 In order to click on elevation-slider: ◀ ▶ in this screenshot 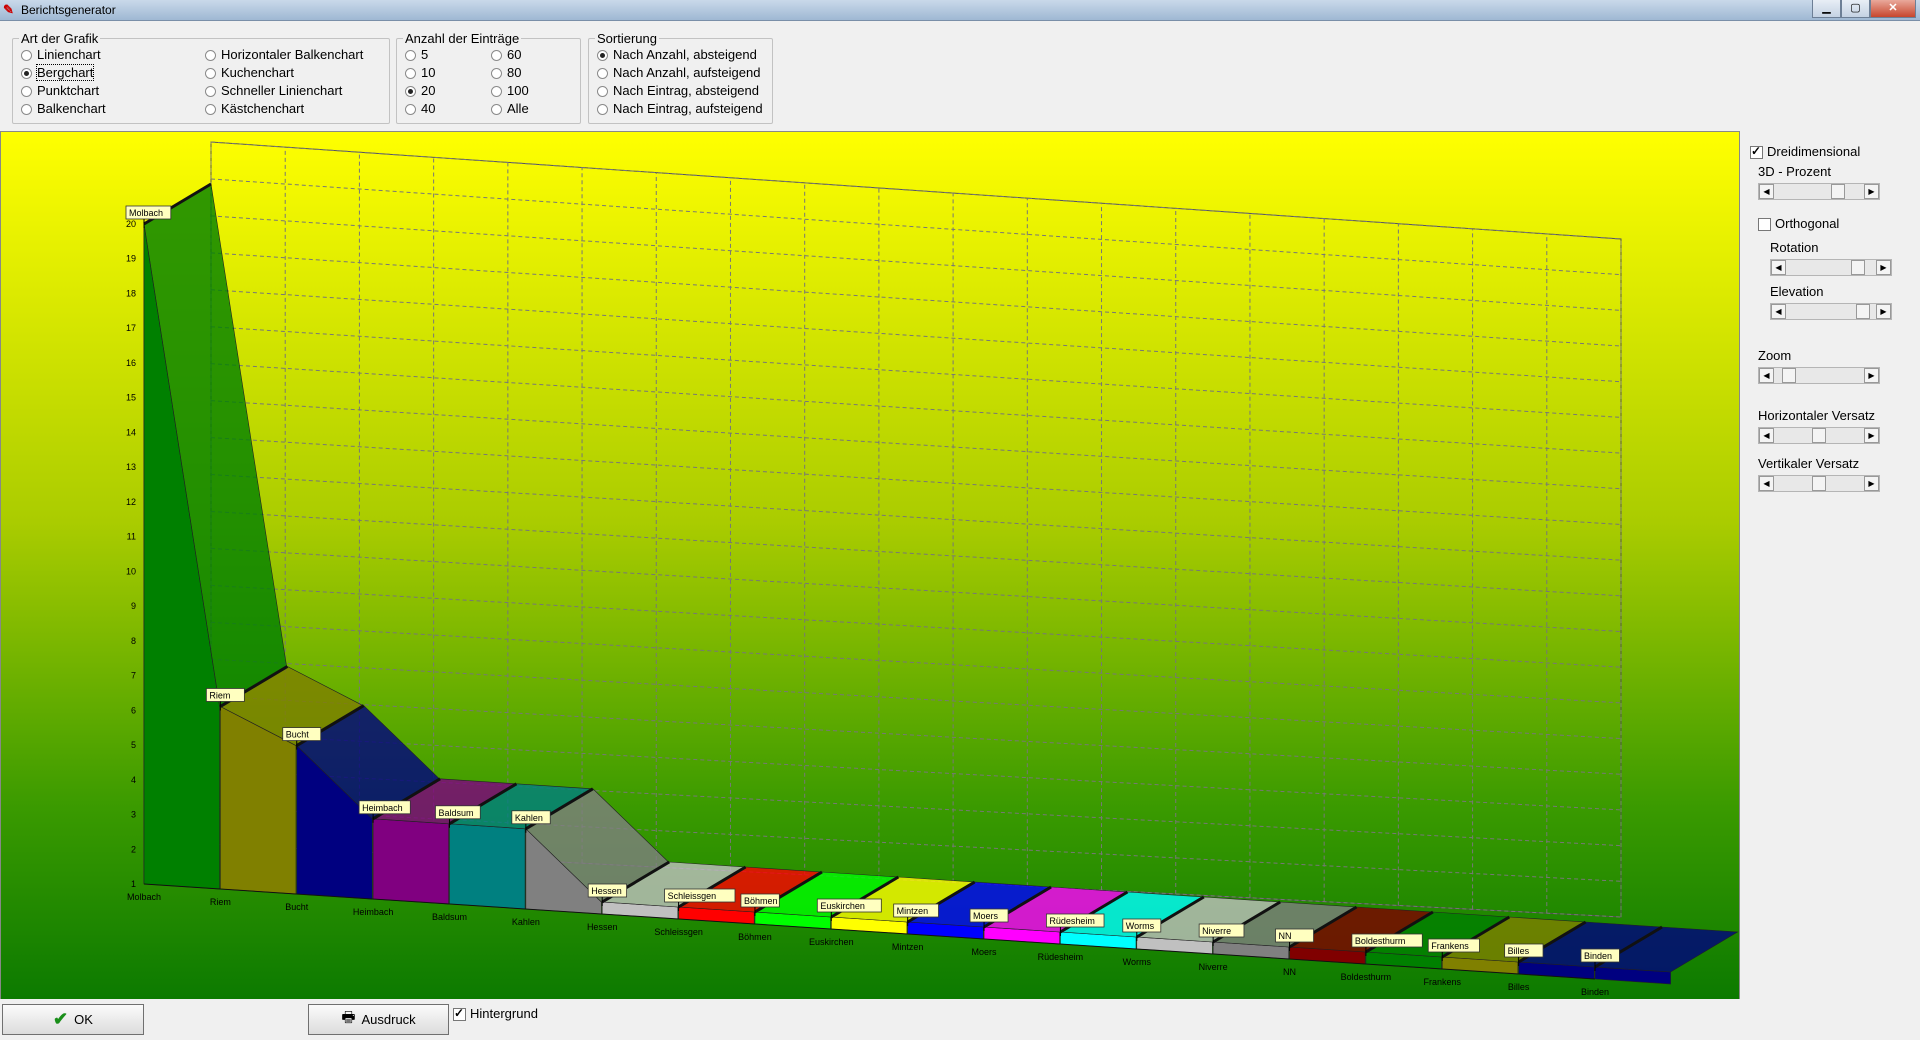, I will do `click(1831, 311)`.